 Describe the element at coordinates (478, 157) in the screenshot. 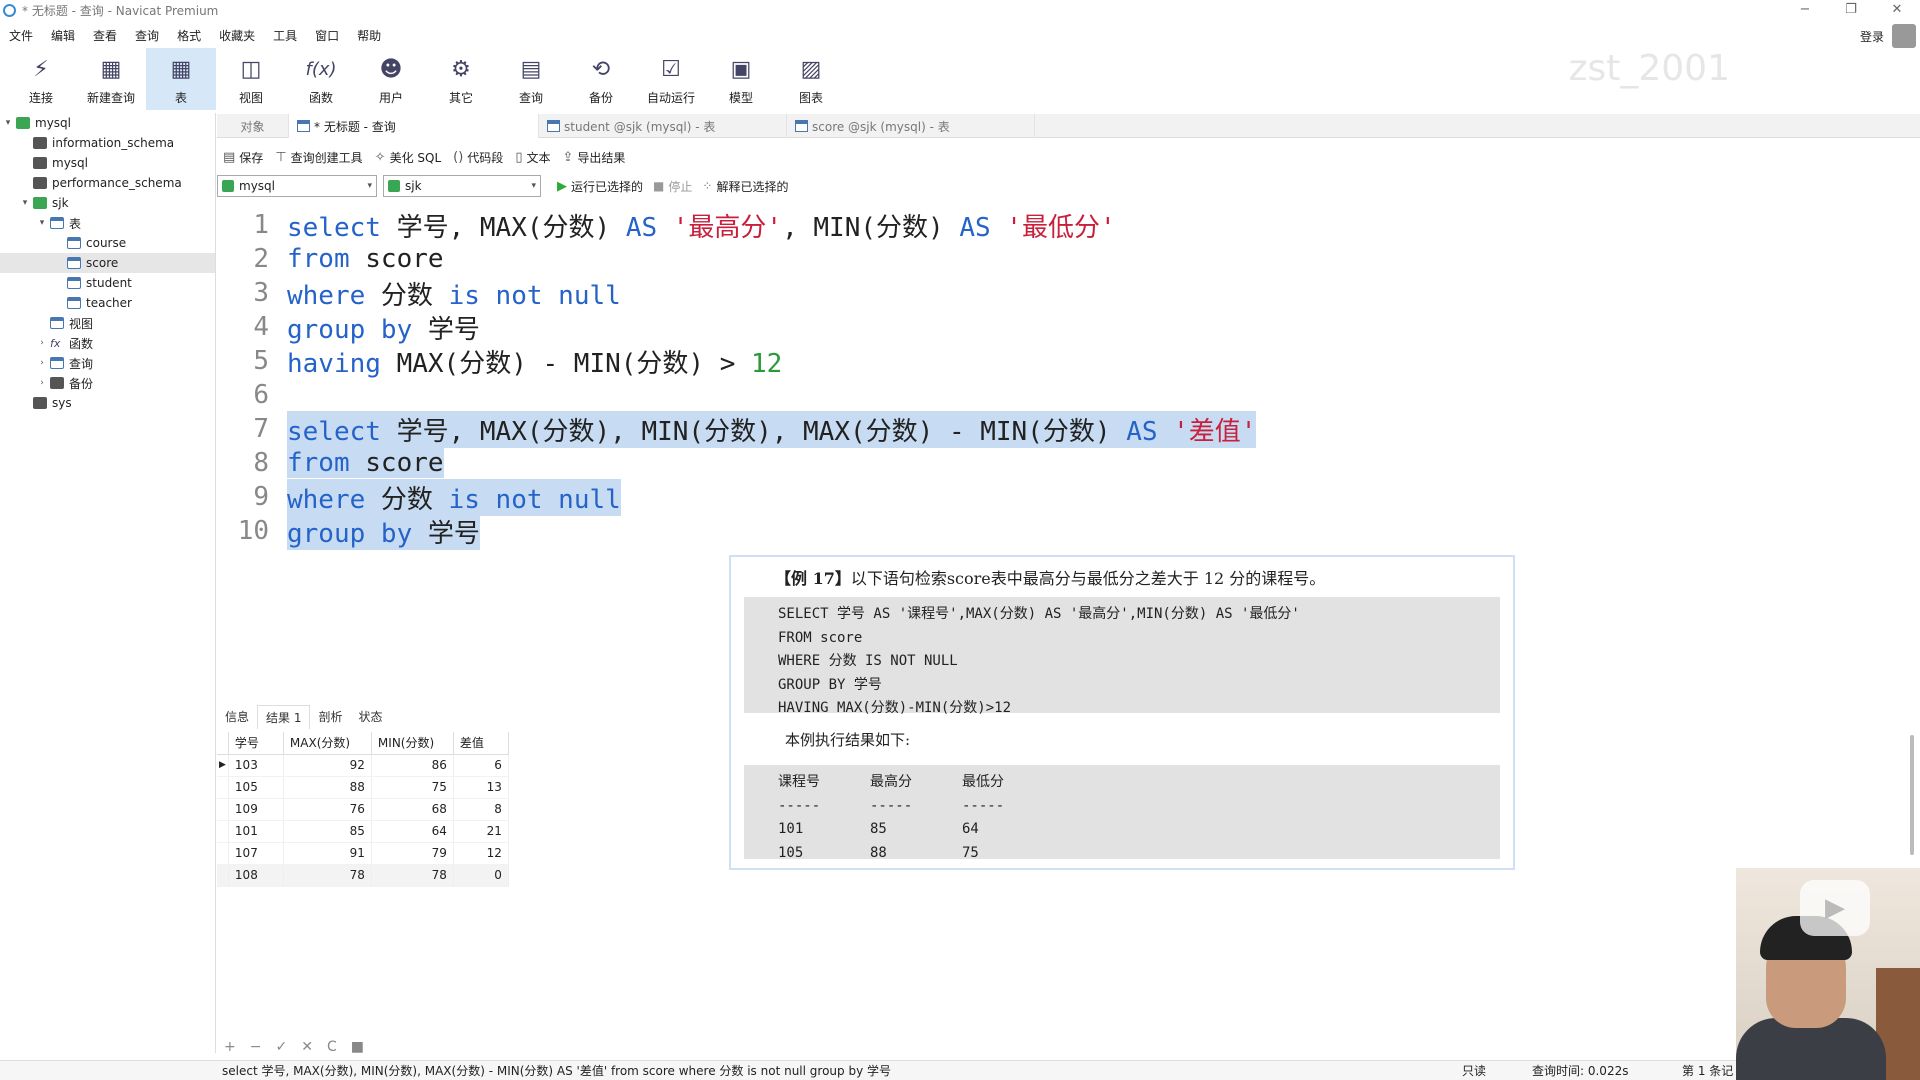

I see `snippet-button: () 代码段` at that location.